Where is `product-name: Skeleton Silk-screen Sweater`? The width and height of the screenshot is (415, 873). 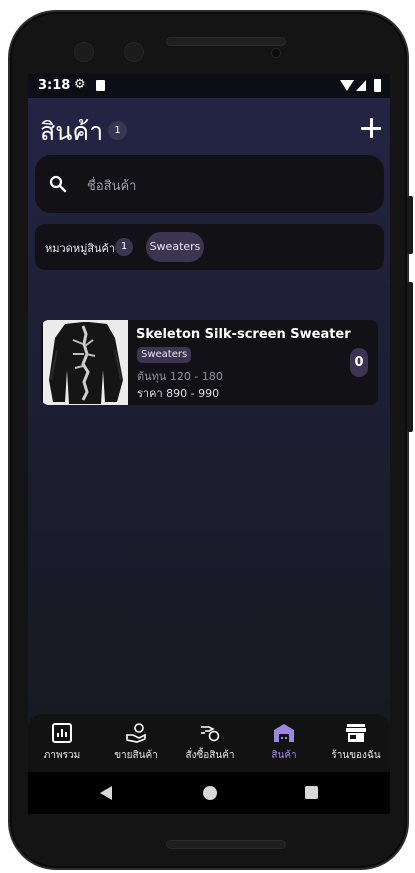
product-name: Skeleton Silk-screen Sweater is located at coordinates (243, 334).